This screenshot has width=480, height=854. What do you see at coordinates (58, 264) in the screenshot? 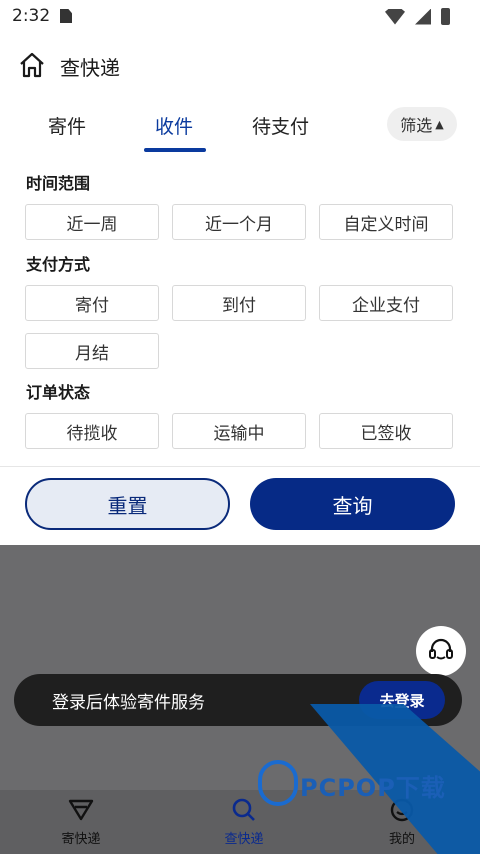
I see `section-title-payment: 支付方式` at bounding box center [58, 264].